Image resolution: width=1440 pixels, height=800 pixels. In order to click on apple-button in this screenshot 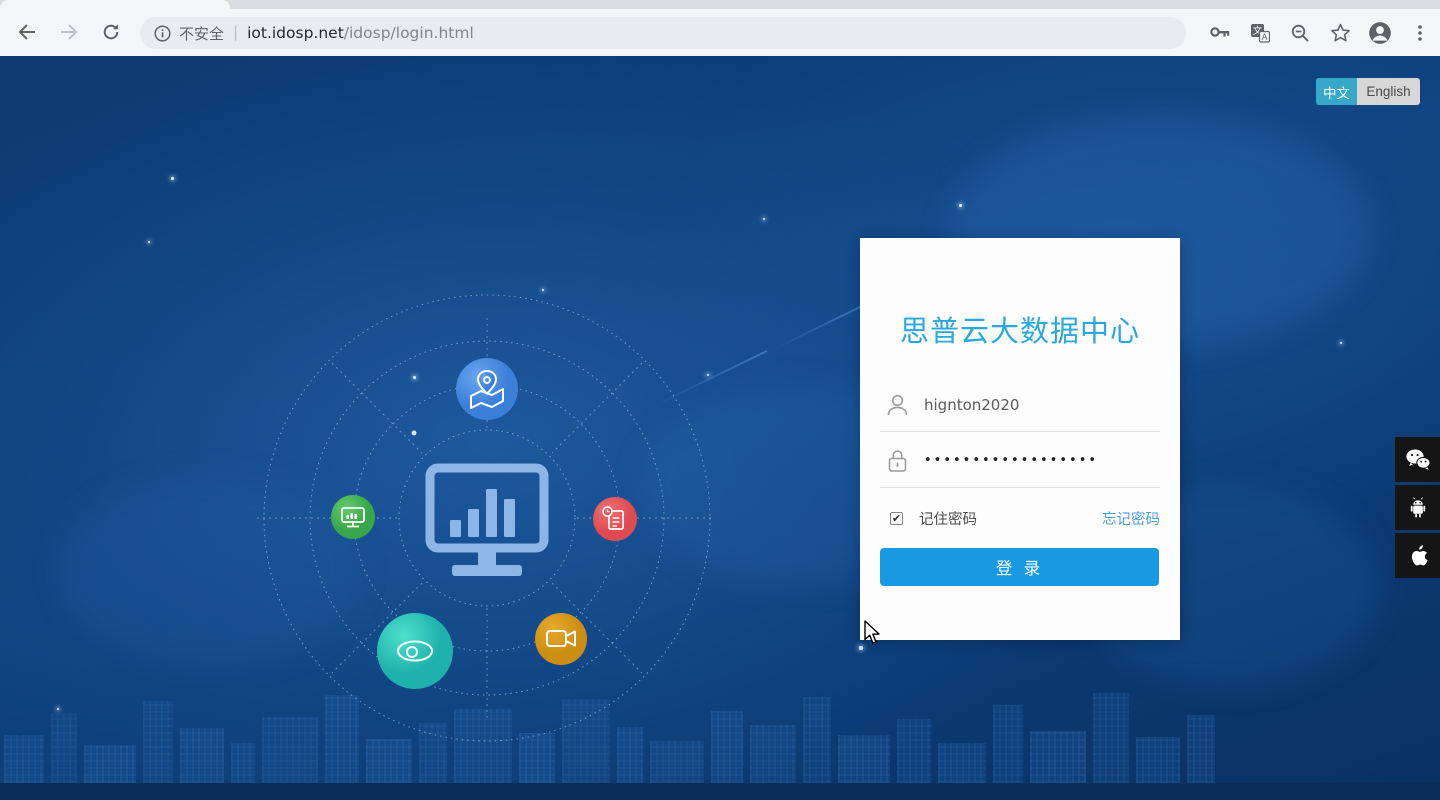, I will do `click(1417, 555)`.